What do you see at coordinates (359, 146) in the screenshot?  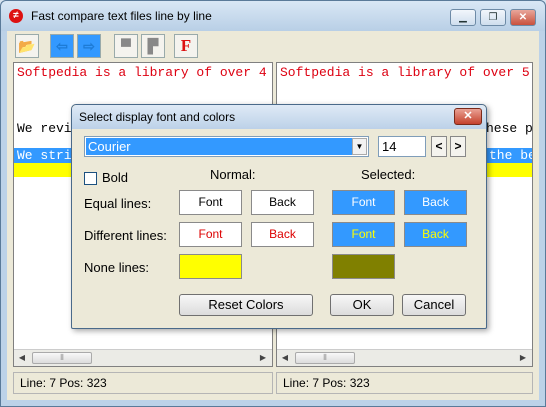 I see `chevron-down-icon: ▼` at bounding box center [359, 146].